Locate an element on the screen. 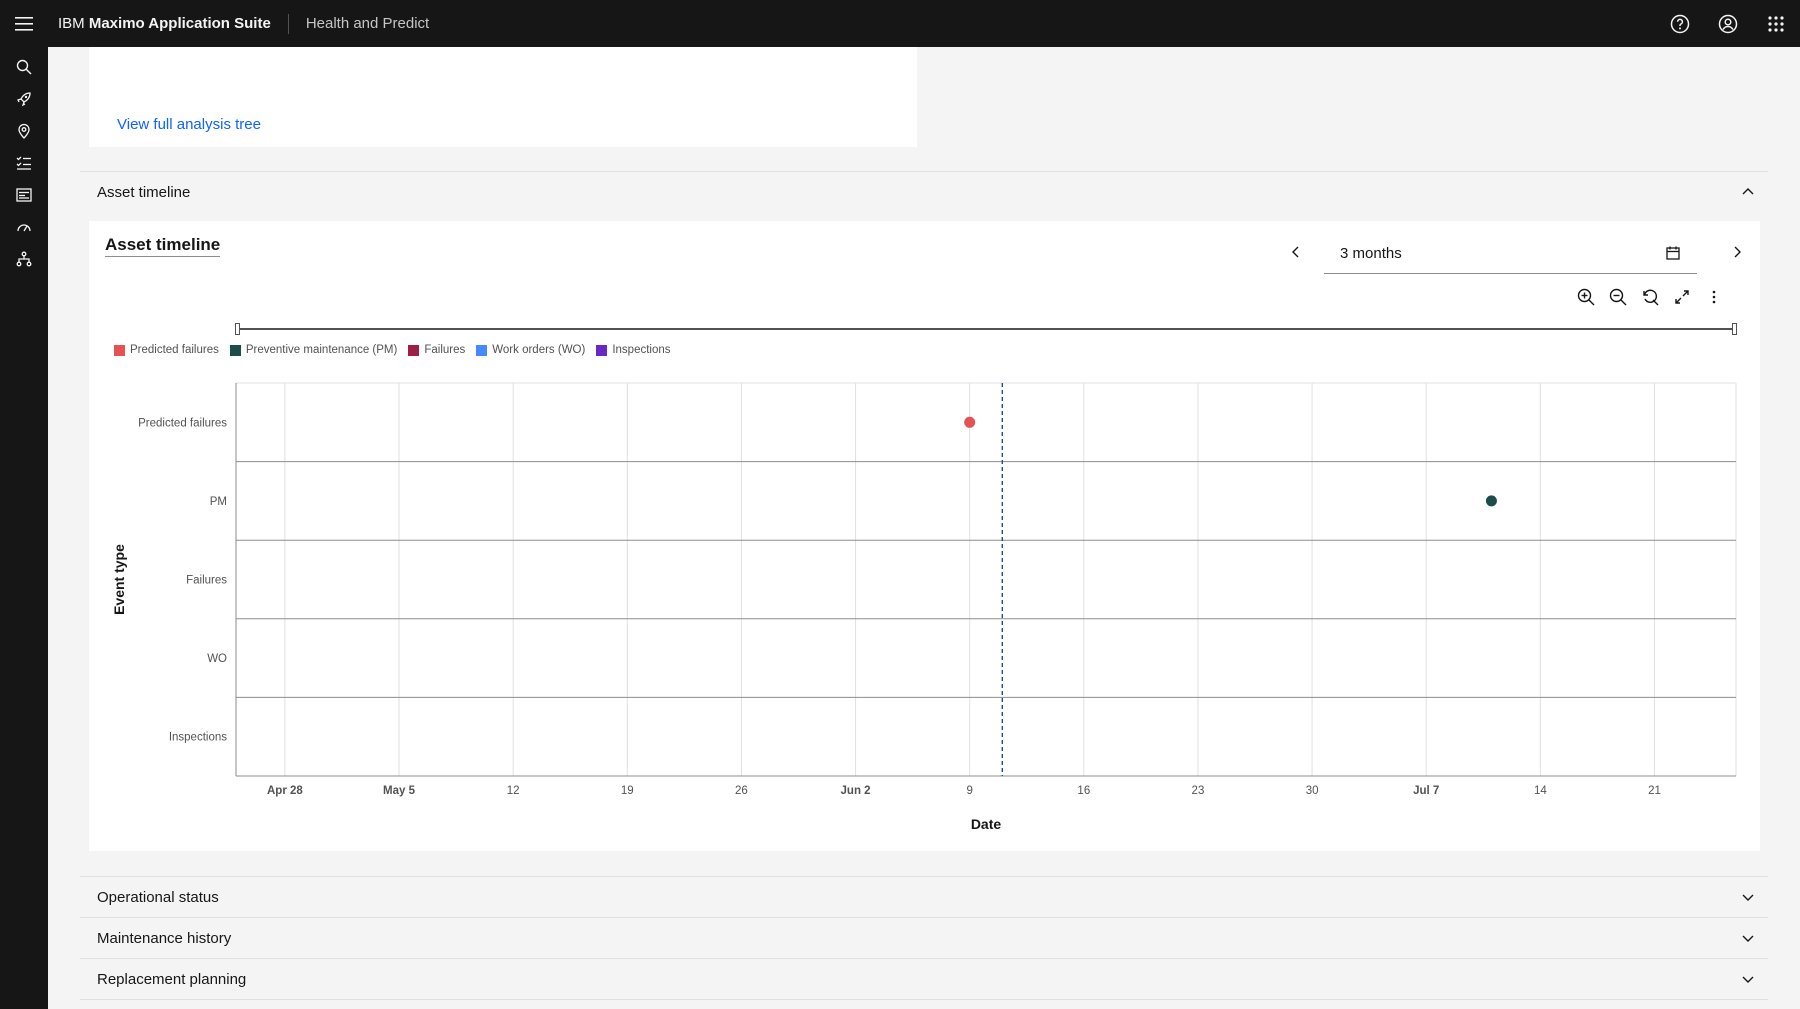  x-tick-label: 26 is located at coordinates (741, 791).